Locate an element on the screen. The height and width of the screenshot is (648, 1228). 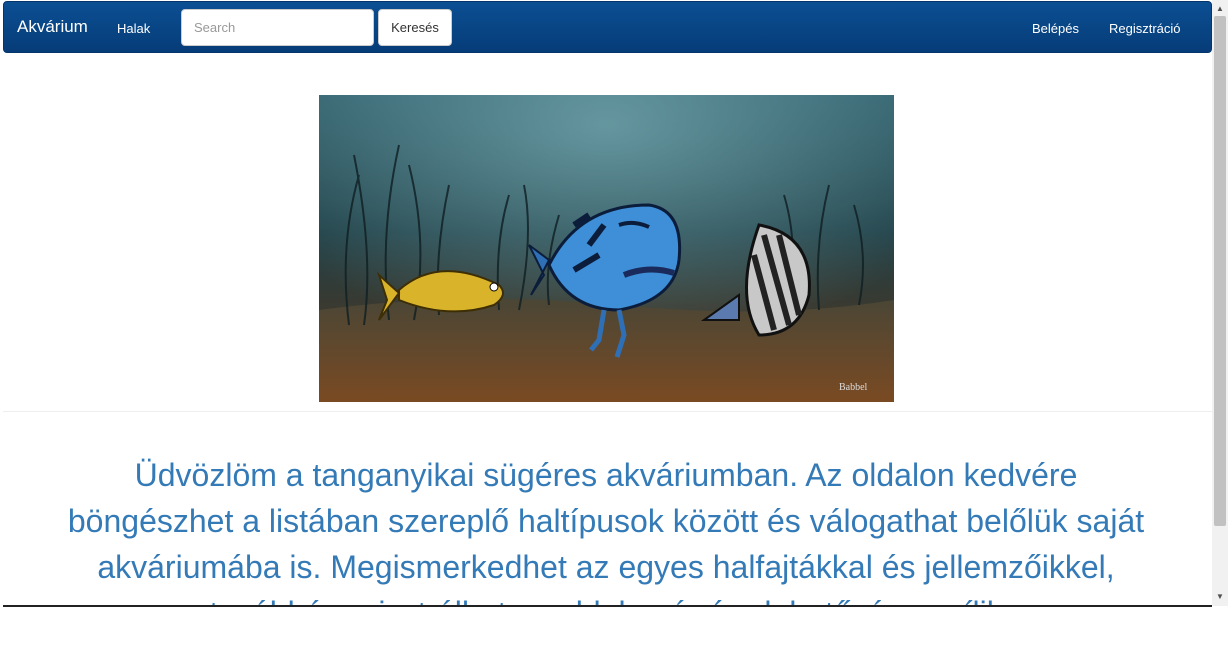
scroll-up-icon: ▲ is located at coordinates (1220, 9).